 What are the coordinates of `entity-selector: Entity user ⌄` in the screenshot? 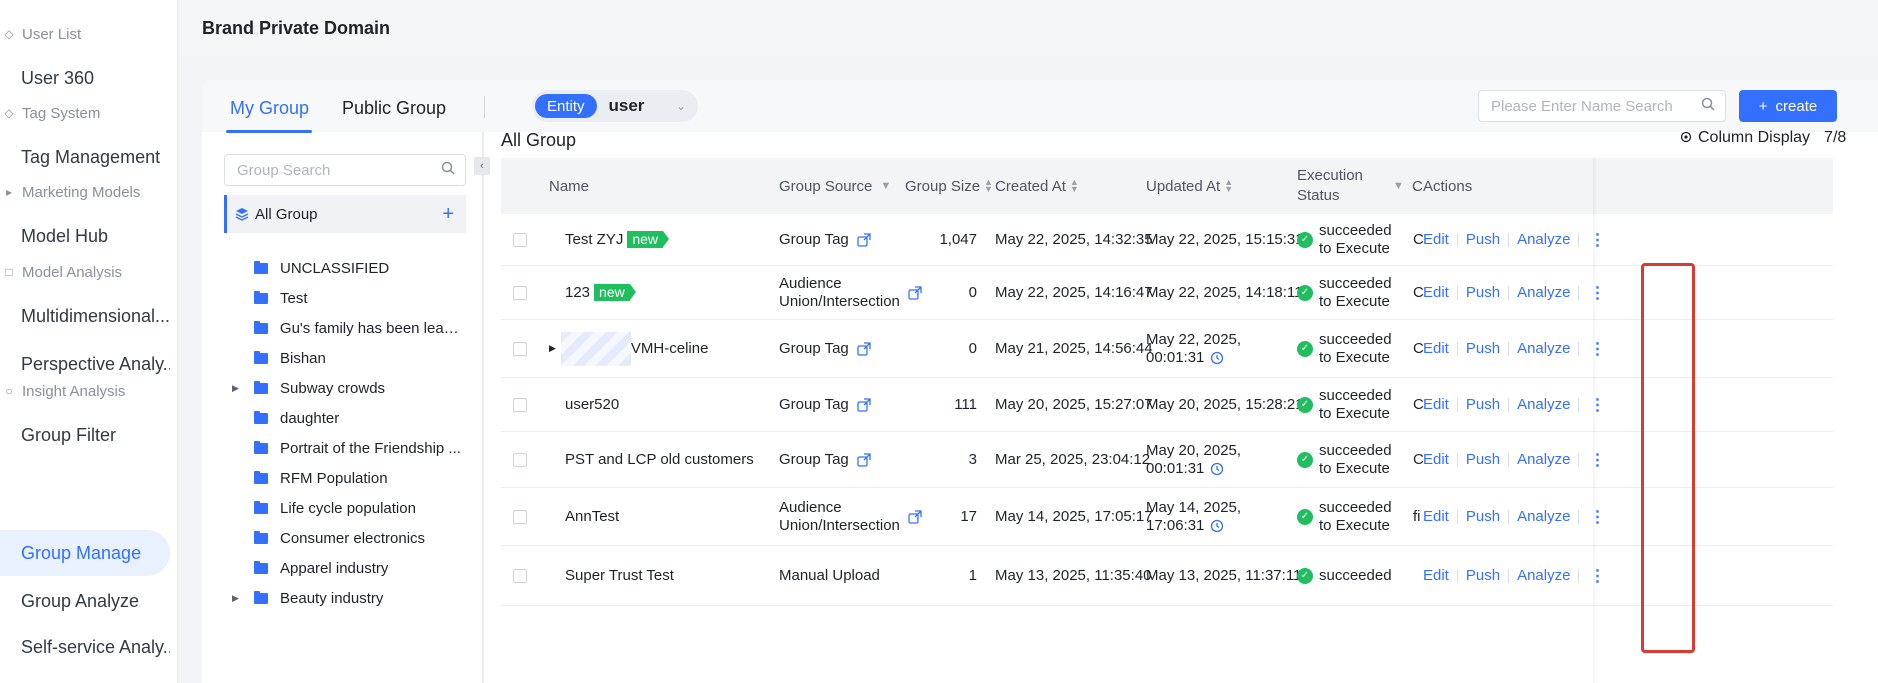 It's located at (615, 106).